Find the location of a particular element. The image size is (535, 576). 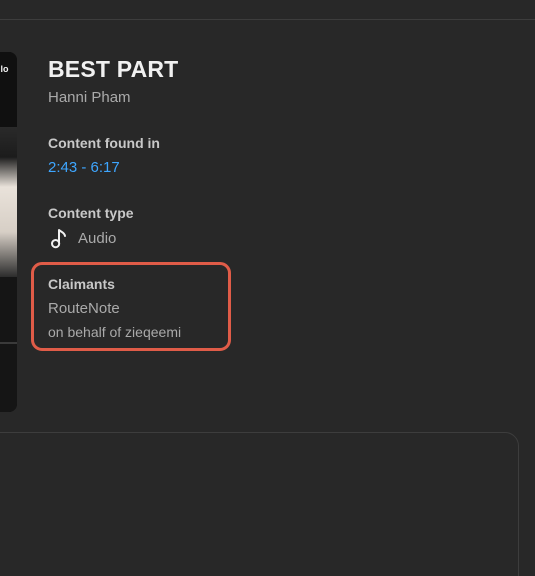

content-found-range-link: 2:43 - 6:17 is located at coordinates (104, 168).